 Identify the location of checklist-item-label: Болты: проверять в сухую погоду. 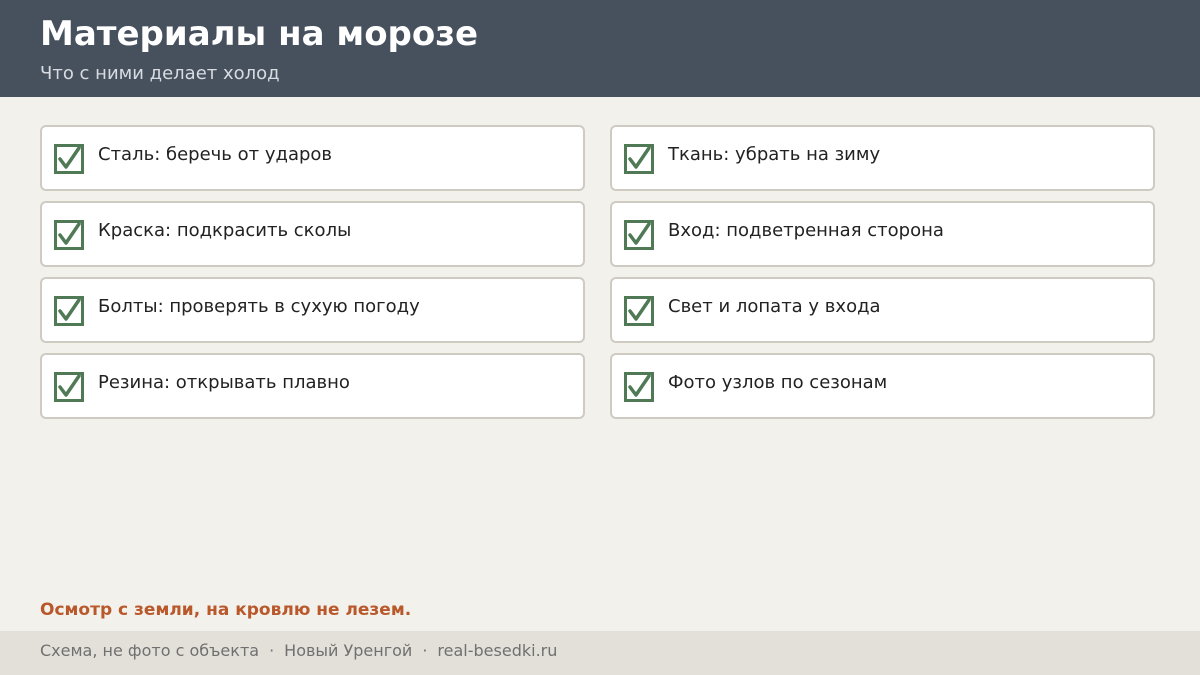
(259, 306).